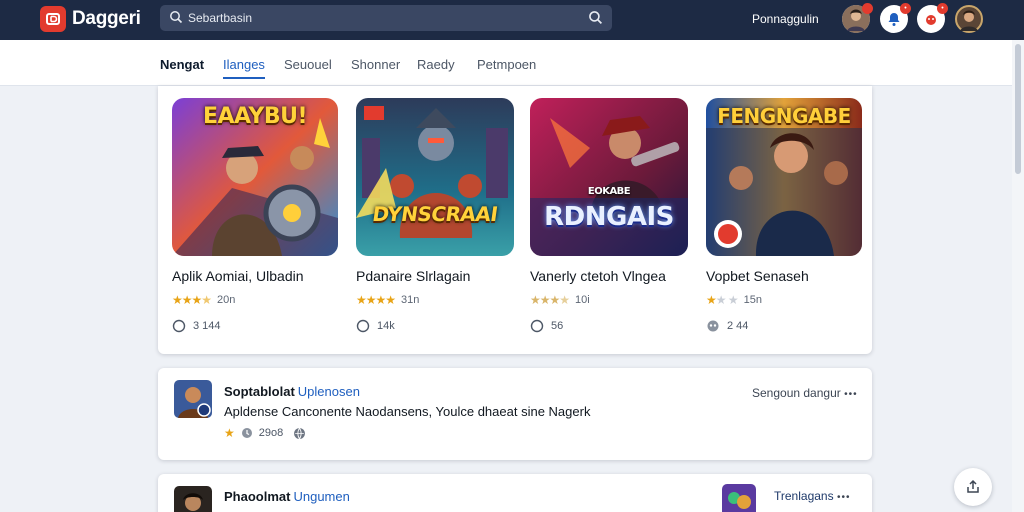 Image resolution: width=1024 pixels, height=512 pixels. I want to click on post-author: Soptablolat Uplenosen, so click(292, 391).